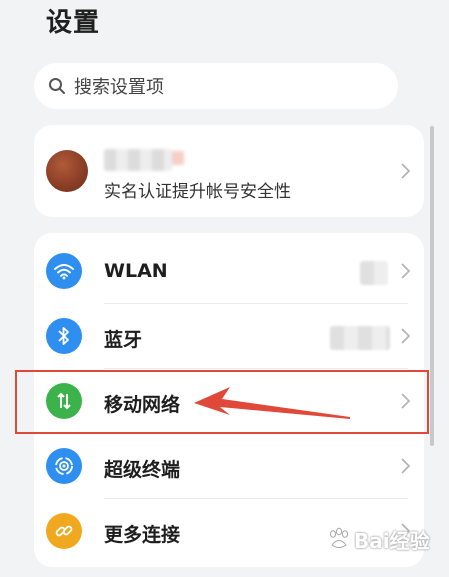  Describe the element at coordinates (136, 271) in the screenshot. I see `settings-item-label: WLAN` at that location.